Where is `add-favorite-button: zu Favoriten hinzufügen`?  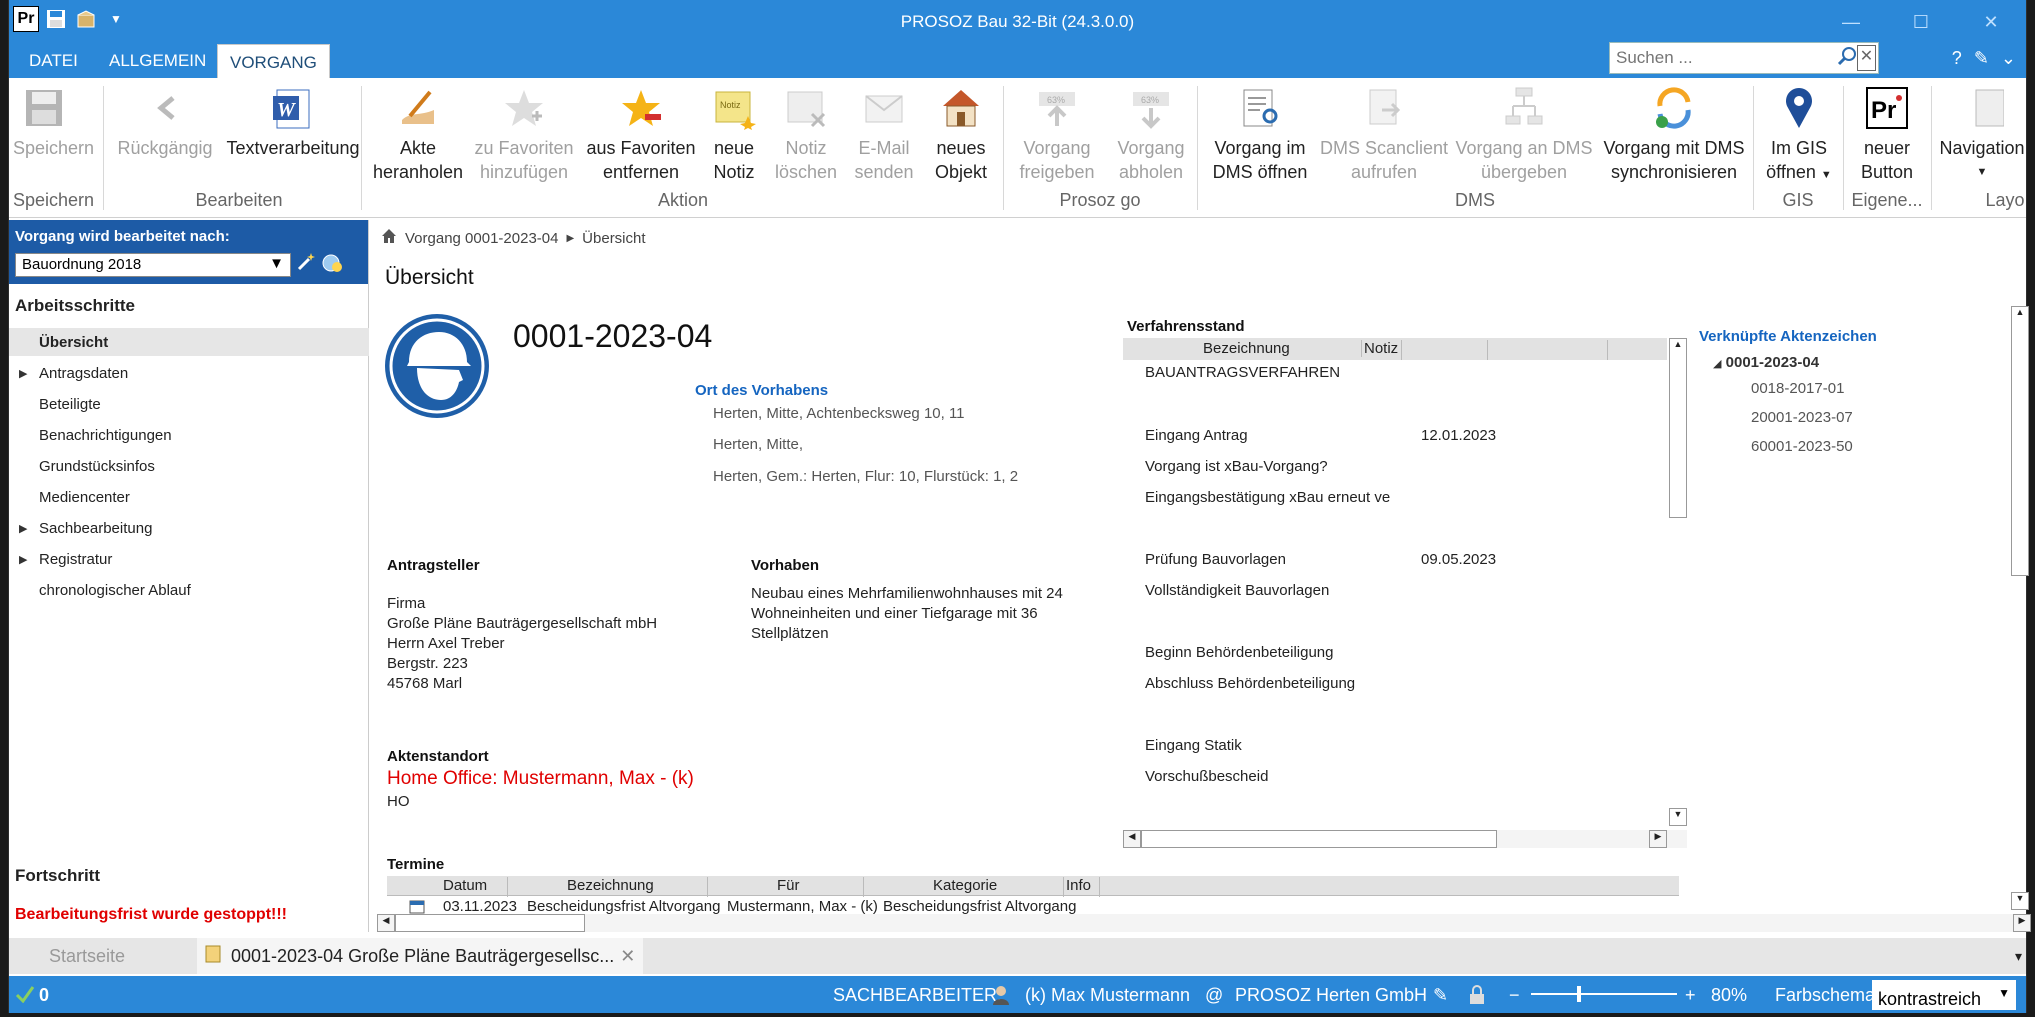
add-favorite-button: zu Favoriten hinzufügen is located at coordinates (524, 134).